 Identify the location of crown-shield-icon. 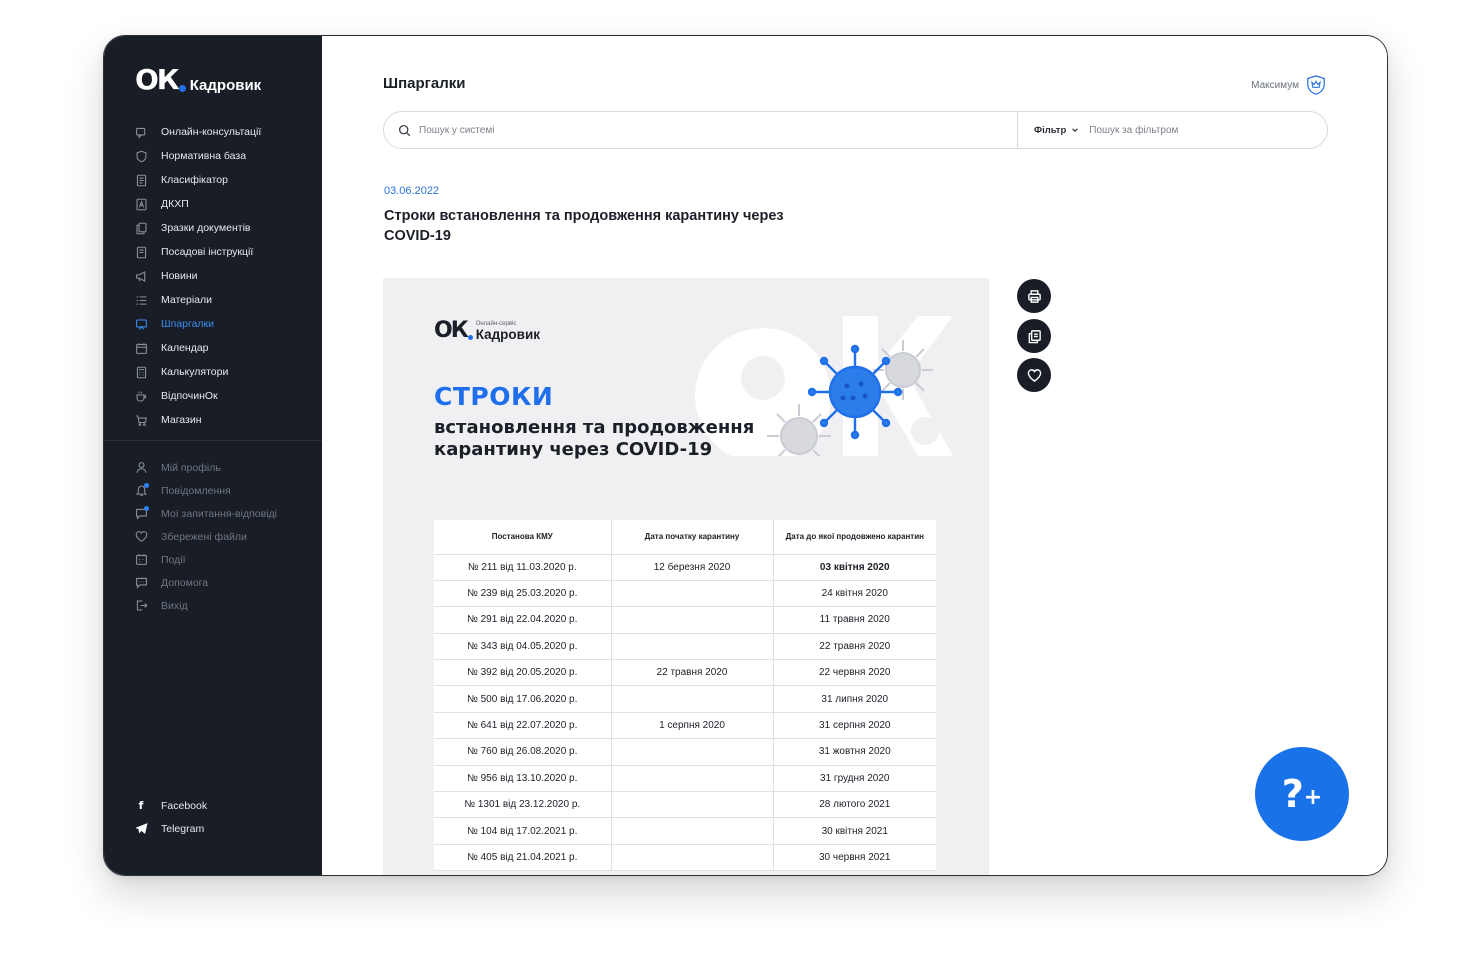
(1316, 85).